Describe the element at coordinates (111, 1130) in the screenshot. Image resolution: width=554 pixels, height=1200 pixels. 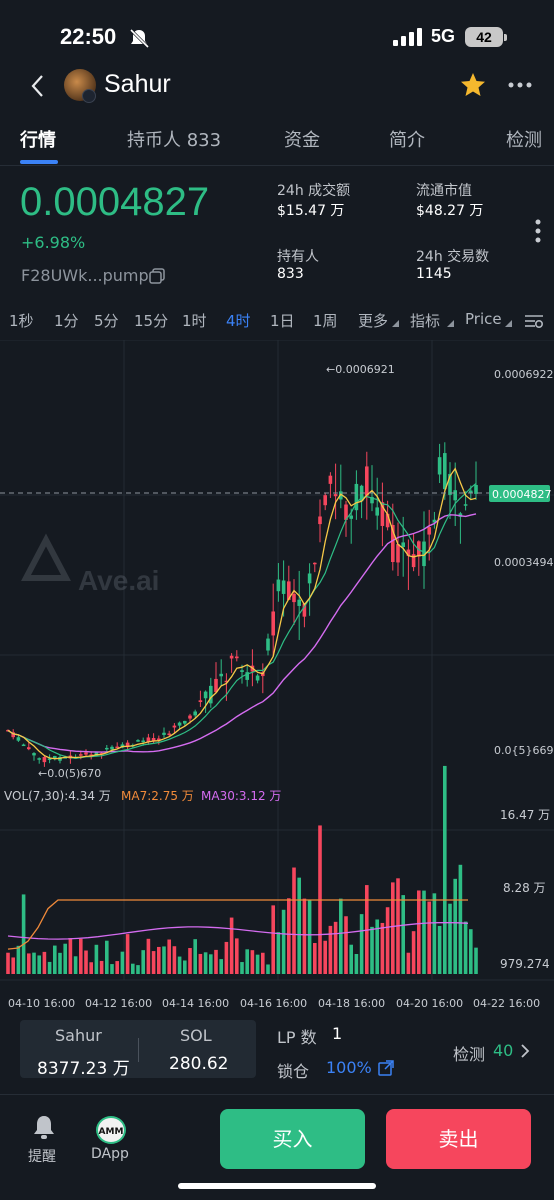
I see `amm-dapp-icon: AMM` at that location.